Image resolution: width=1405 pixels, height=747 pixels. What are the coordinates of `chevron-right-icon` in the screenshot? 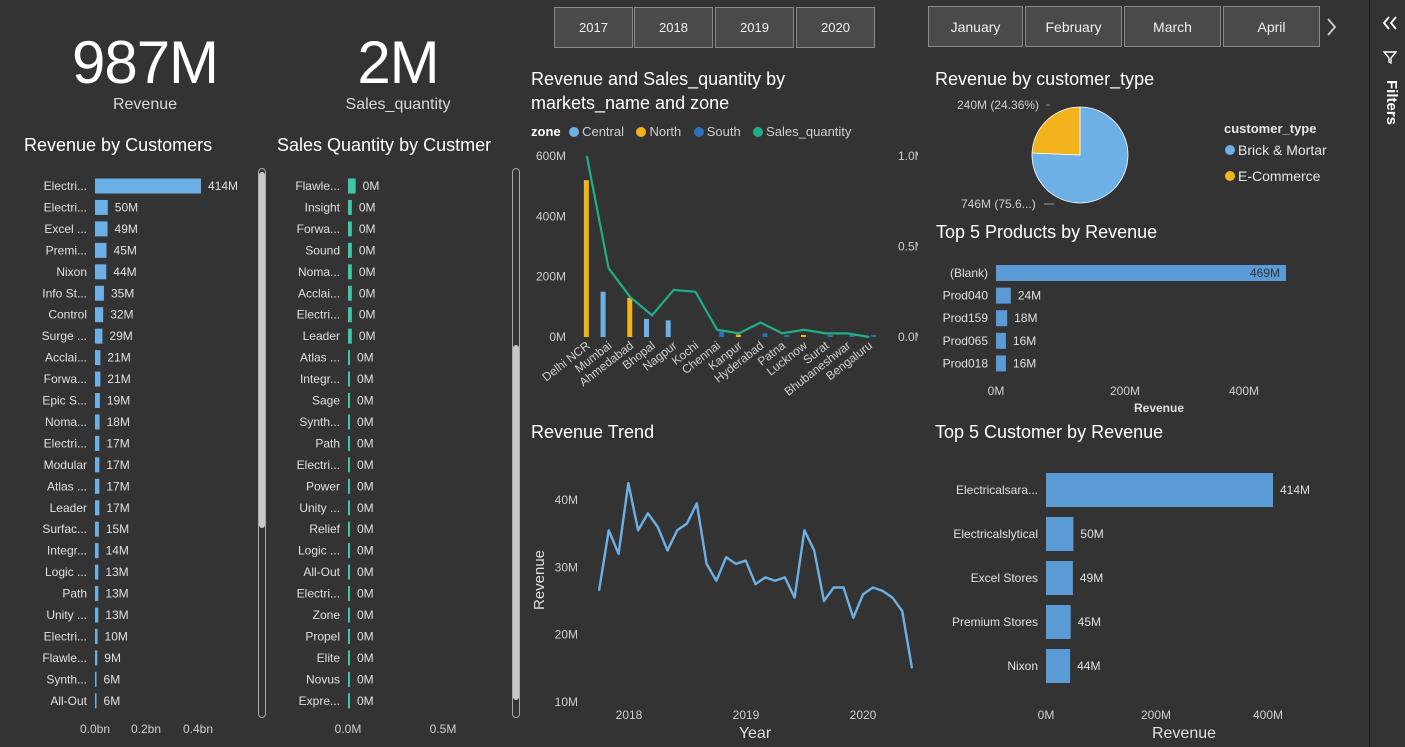 It's located at (1332, 27).